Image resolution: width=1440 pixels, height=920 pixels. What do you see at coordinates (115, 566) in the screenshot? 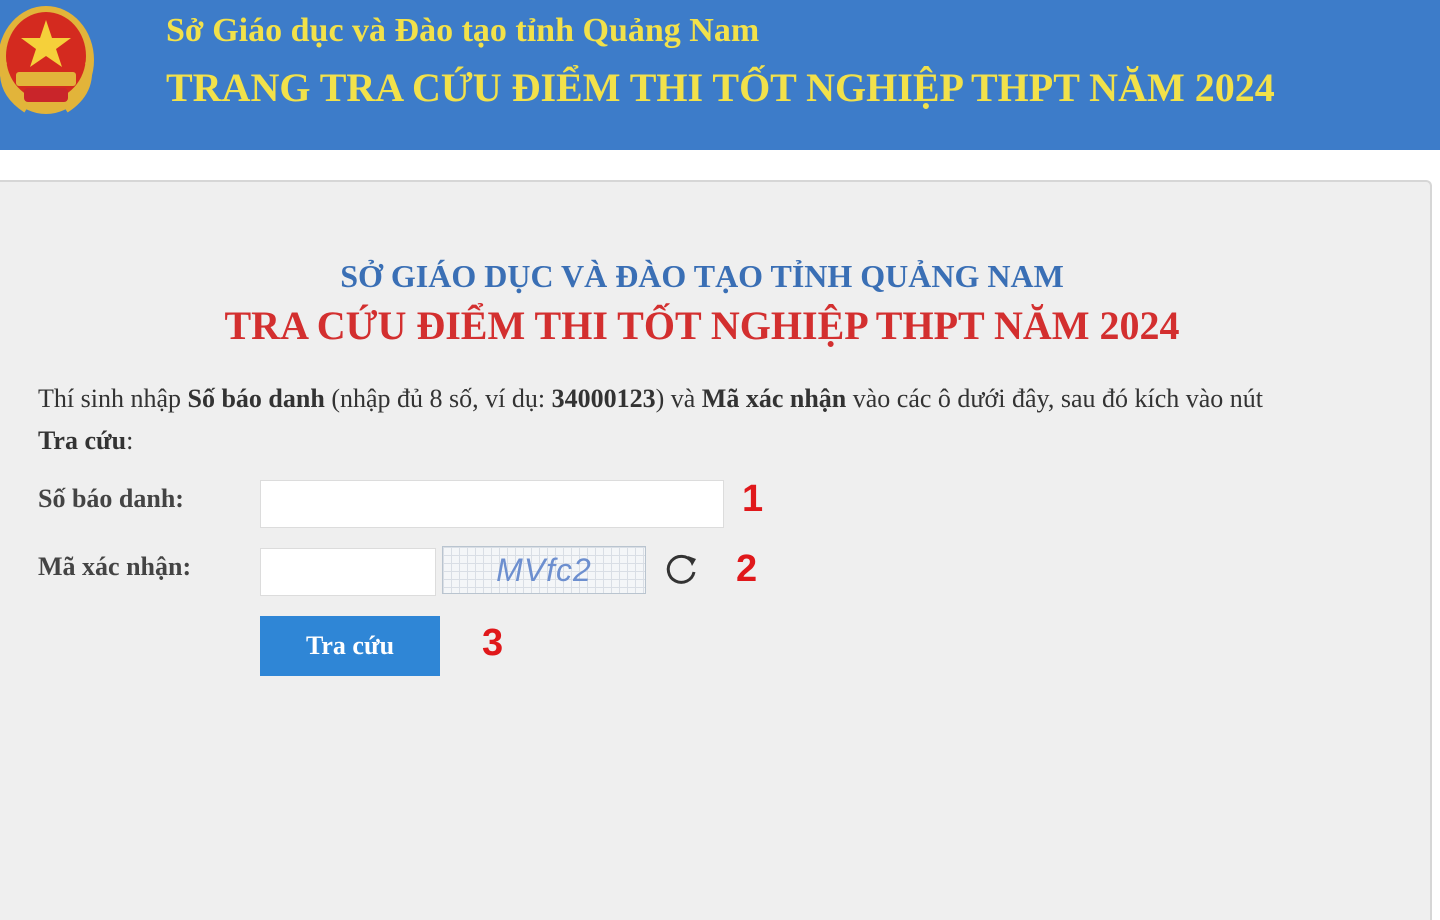
I see `captcha-label: Mã xác nhận:` at bounding box center [115, 566].